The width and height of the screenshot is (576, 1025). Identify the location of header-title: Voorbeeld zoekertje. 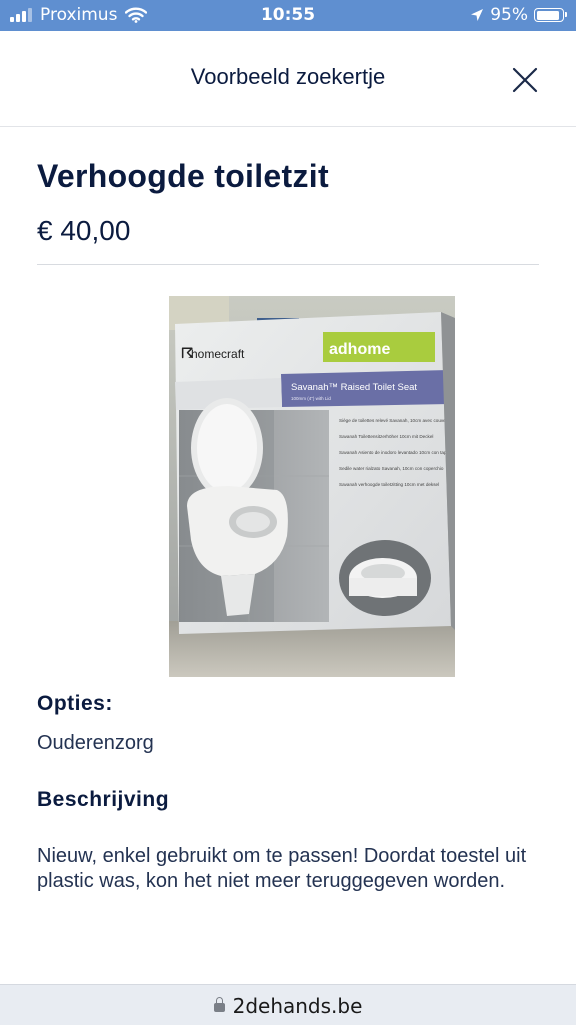
(288, 76).